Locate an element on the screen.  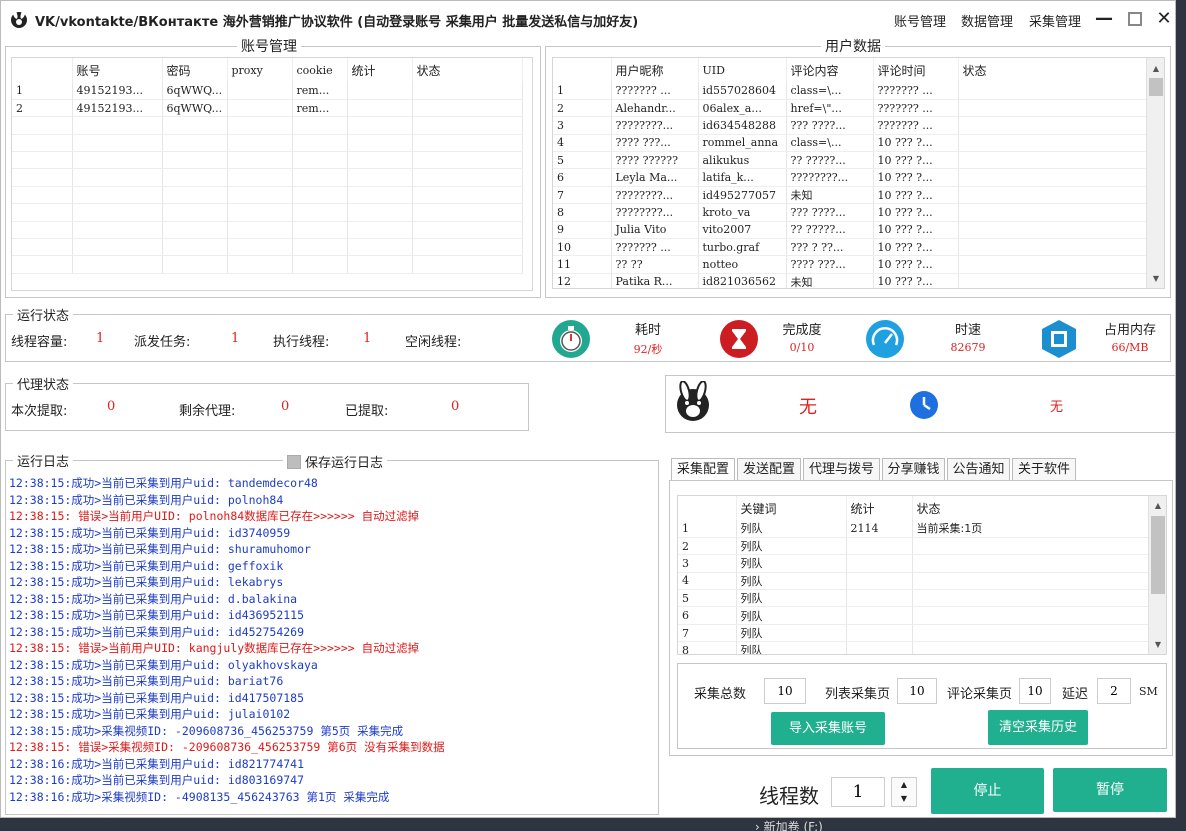
table-row: 4 列队 is located at coordinates (914, 581).